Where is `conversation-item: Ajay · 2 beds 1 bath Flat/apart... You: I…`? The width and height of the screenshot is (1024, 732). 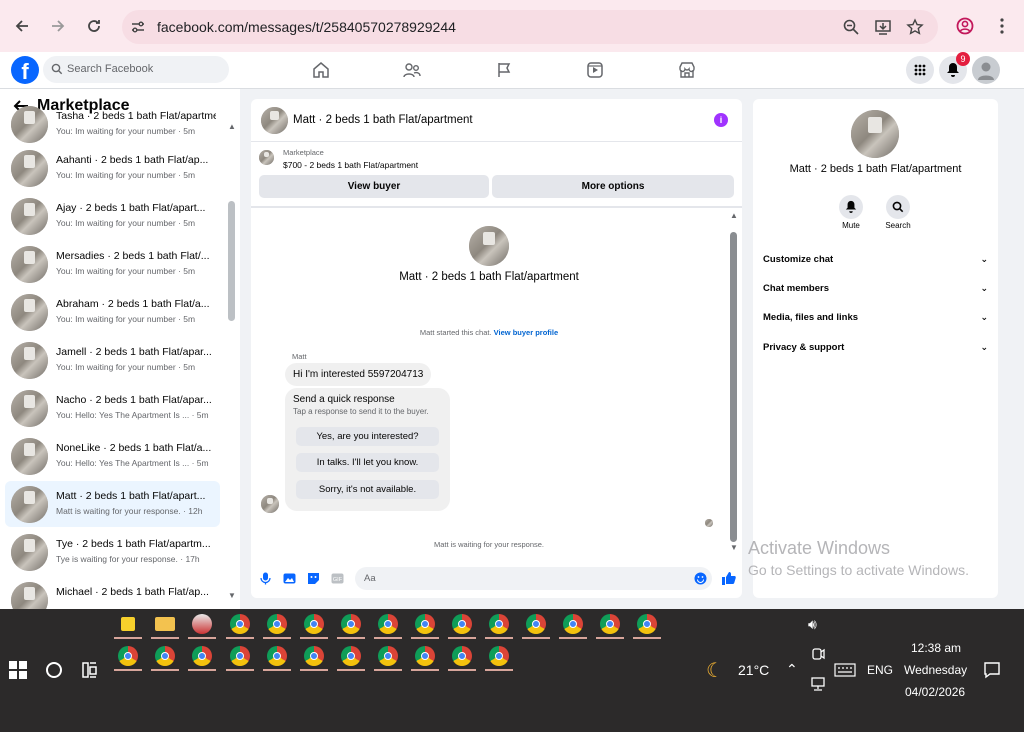
conversation-item: Ajay · 2 beds 1 bath Flat/apart... You: I… is located at coordinates (112, 216).